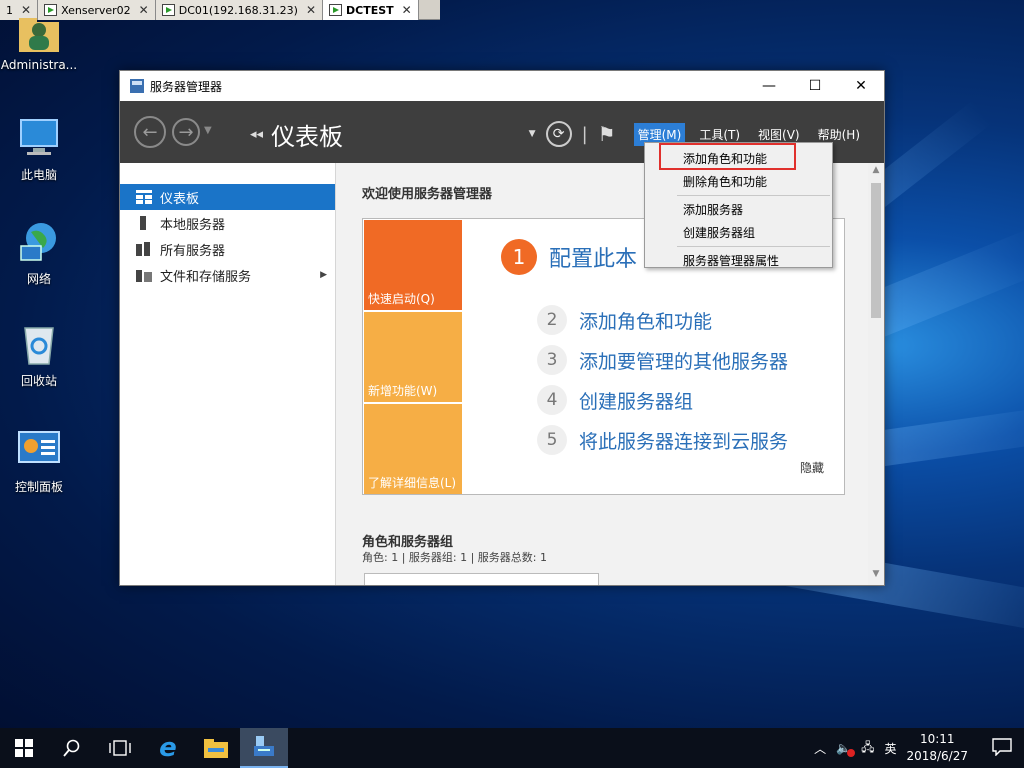  What do you see at coordinates (227, 249) in the screenshot?
I see `sidebar-item-all-servers: 所有服务器` at bounding box center [227, 249].